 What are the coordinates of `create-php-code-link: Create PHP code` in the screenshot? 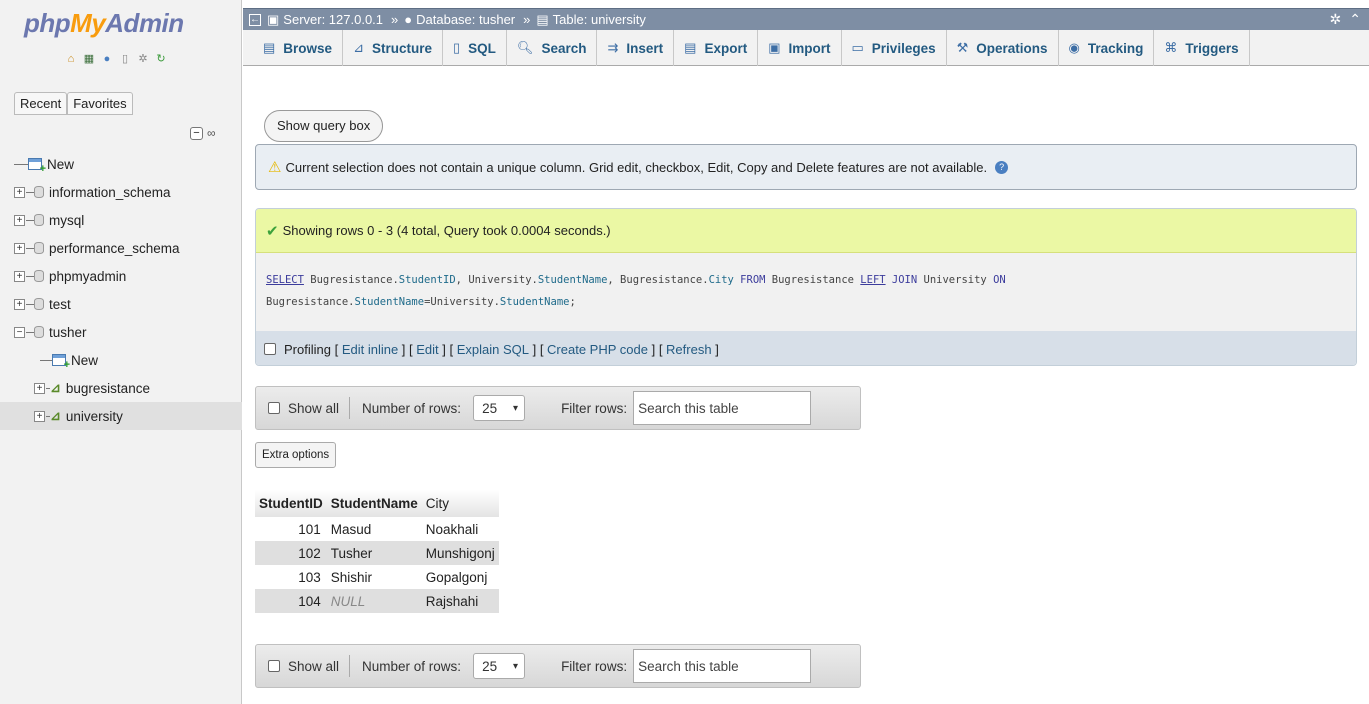 It's located at (597, 349).